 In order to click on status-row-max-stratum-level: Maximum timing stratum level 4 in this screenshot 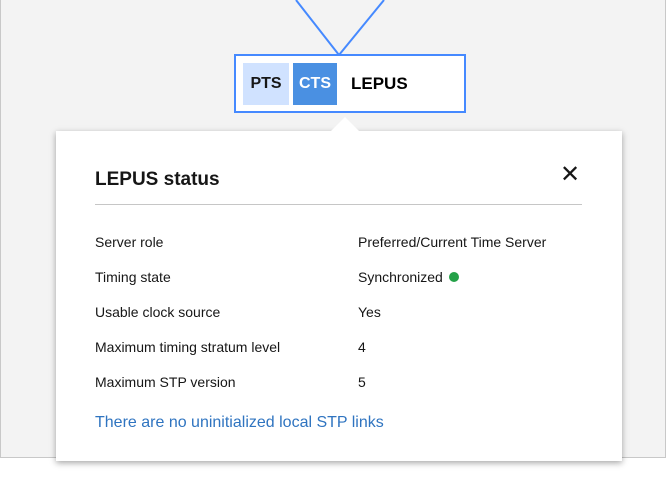, I will do `click(345, 349)`.